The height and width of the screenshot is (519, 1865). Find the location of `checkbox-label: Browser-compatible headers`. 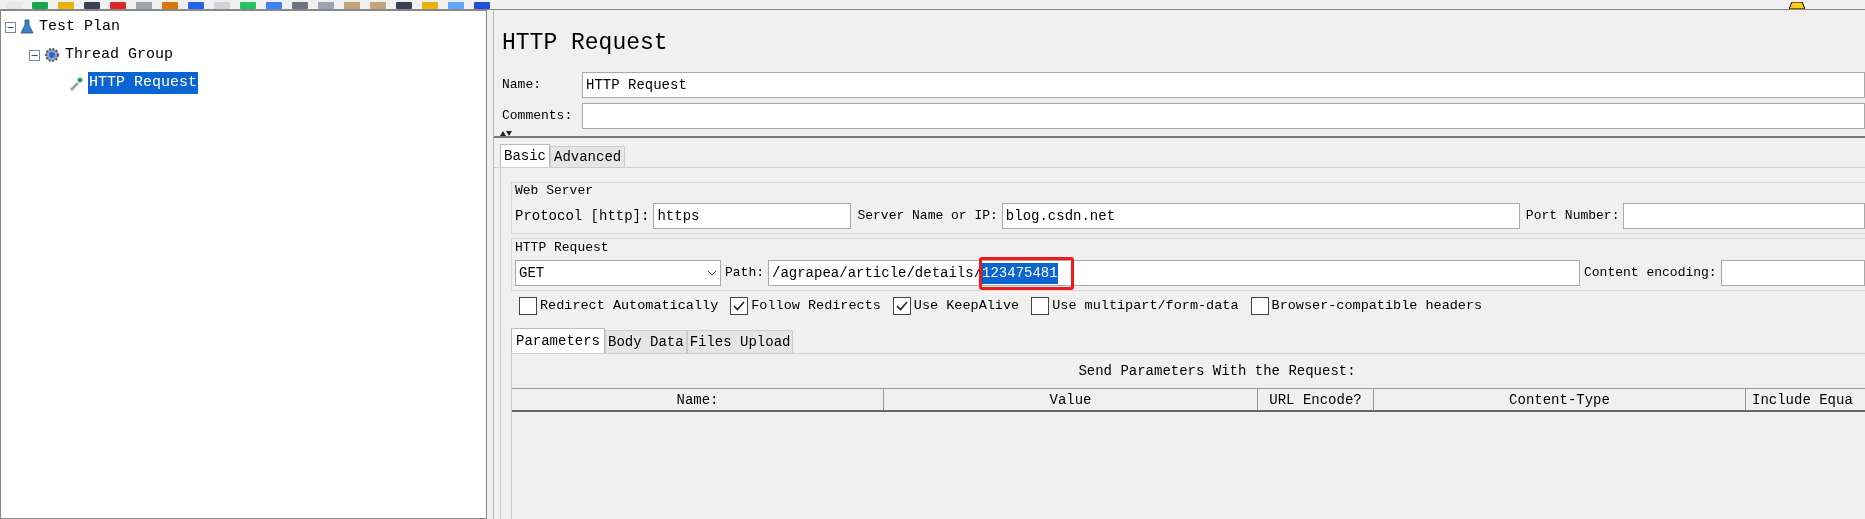

checkbox-label: Browser-compatible headers is located at coordinates (1377, 305).